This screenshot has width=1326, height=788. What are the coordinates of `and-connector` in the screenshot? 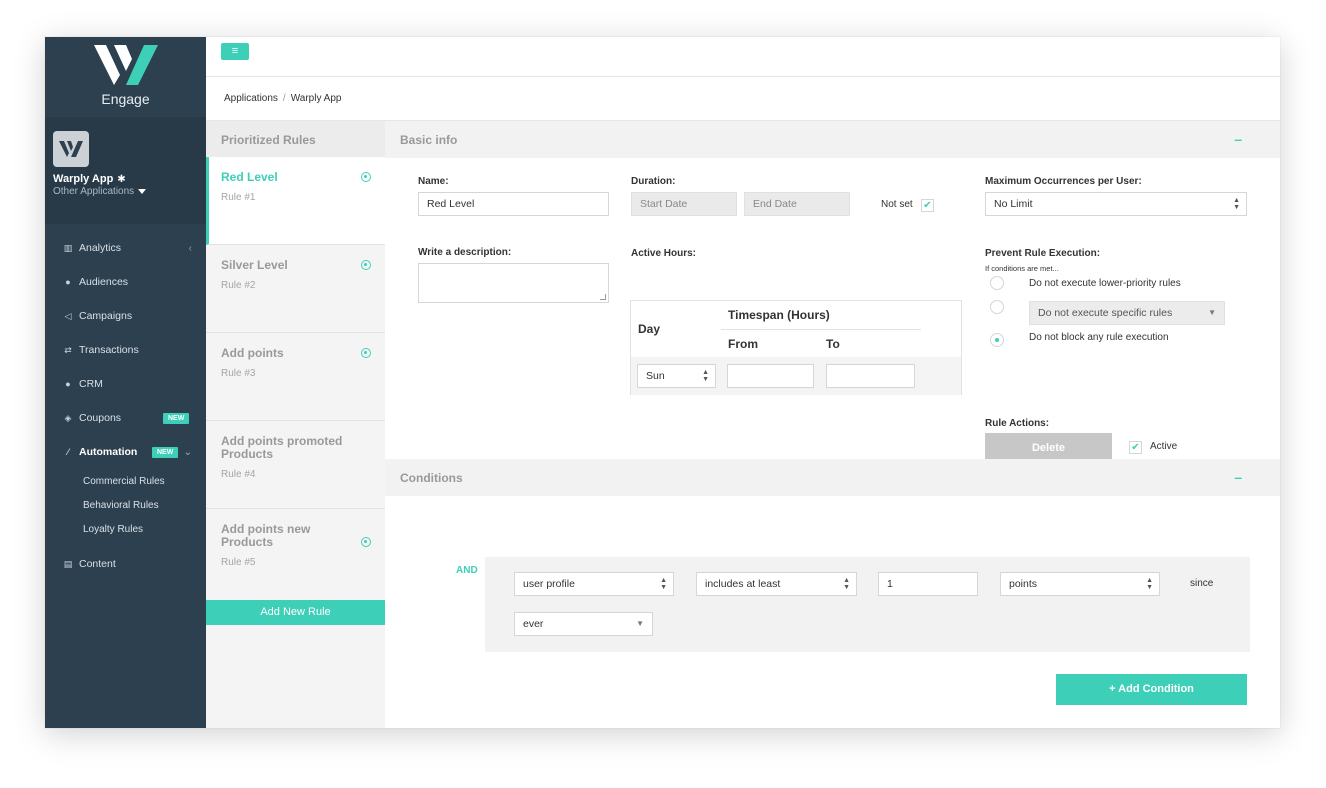 It's located at (467, 618).